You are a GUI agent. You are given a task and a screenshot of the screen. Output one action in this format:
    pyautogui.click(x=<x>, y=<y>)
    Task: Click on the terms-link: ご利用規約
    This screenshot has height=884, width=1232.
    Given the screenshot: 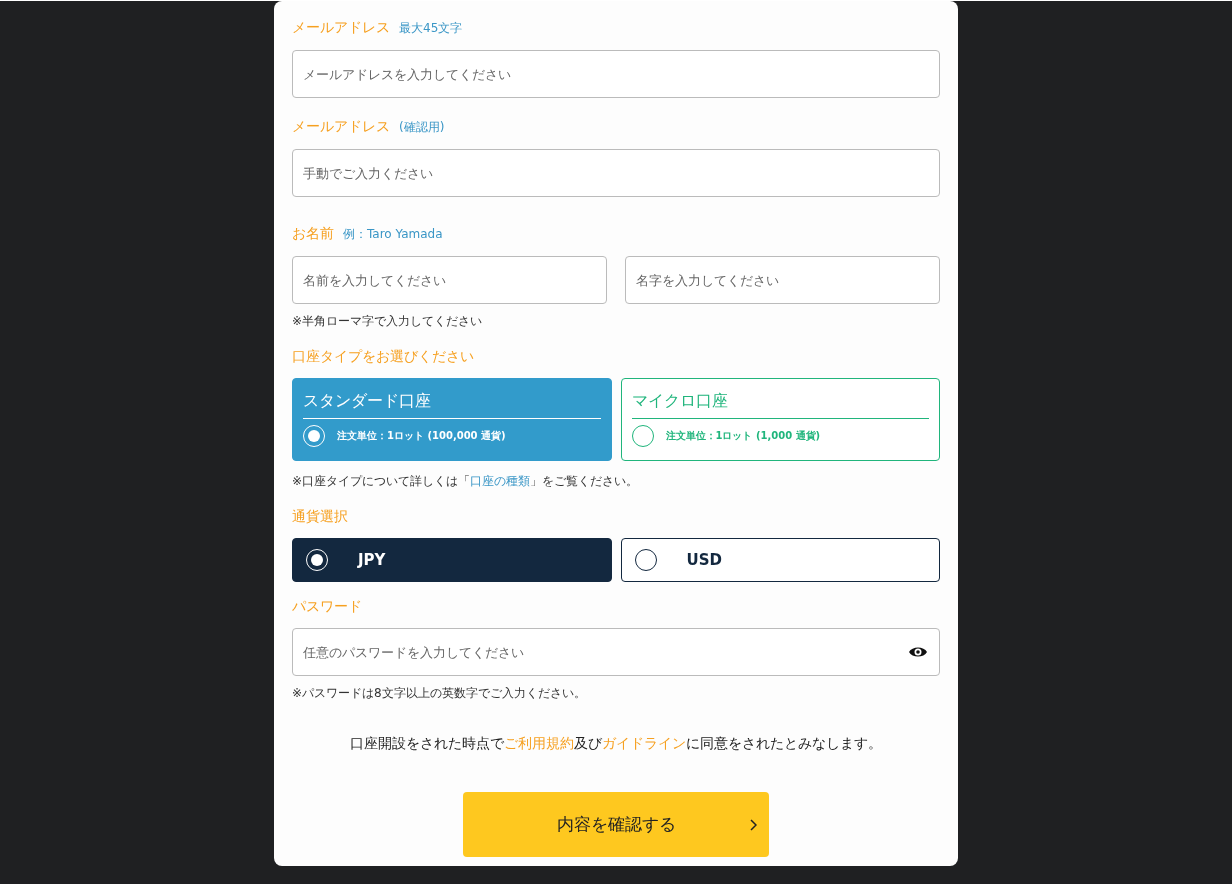 What is the action you would take?
    pyautogui.click(x=539, y=743)
    